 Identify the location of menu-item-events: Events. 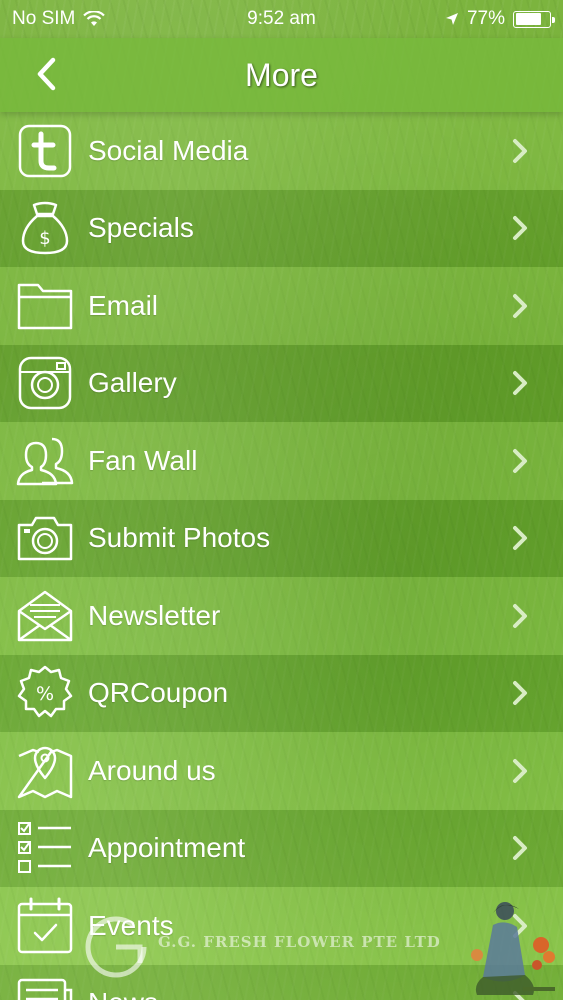
(281, 926).